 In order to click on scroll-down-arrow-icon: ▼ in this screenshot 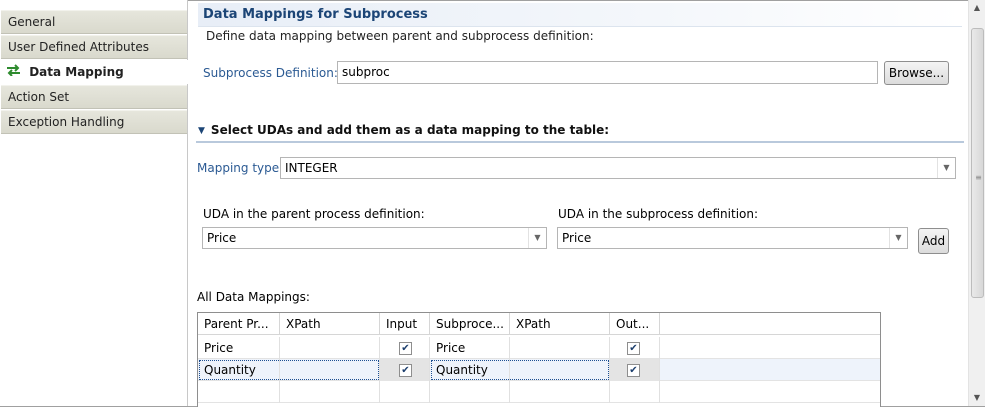, I will do `click(977, 398)`.